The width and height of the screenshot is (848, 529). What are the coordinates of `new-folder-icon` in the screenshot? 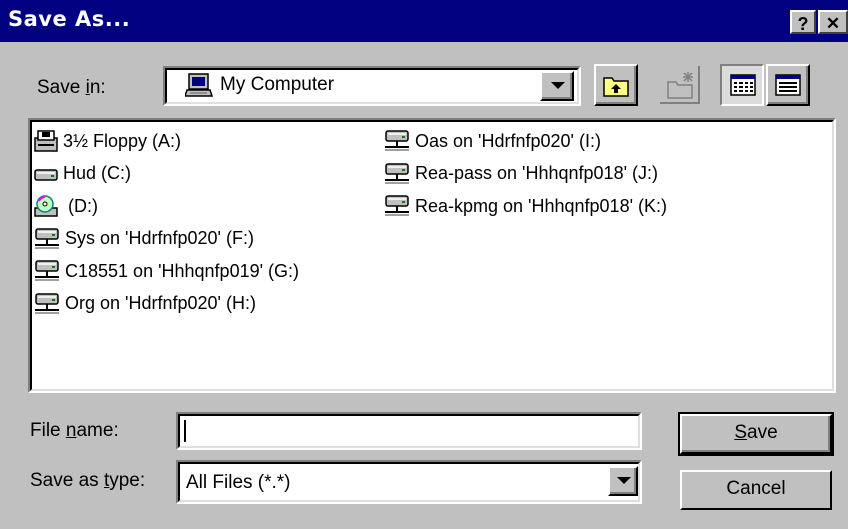 It's located at (680, 85).